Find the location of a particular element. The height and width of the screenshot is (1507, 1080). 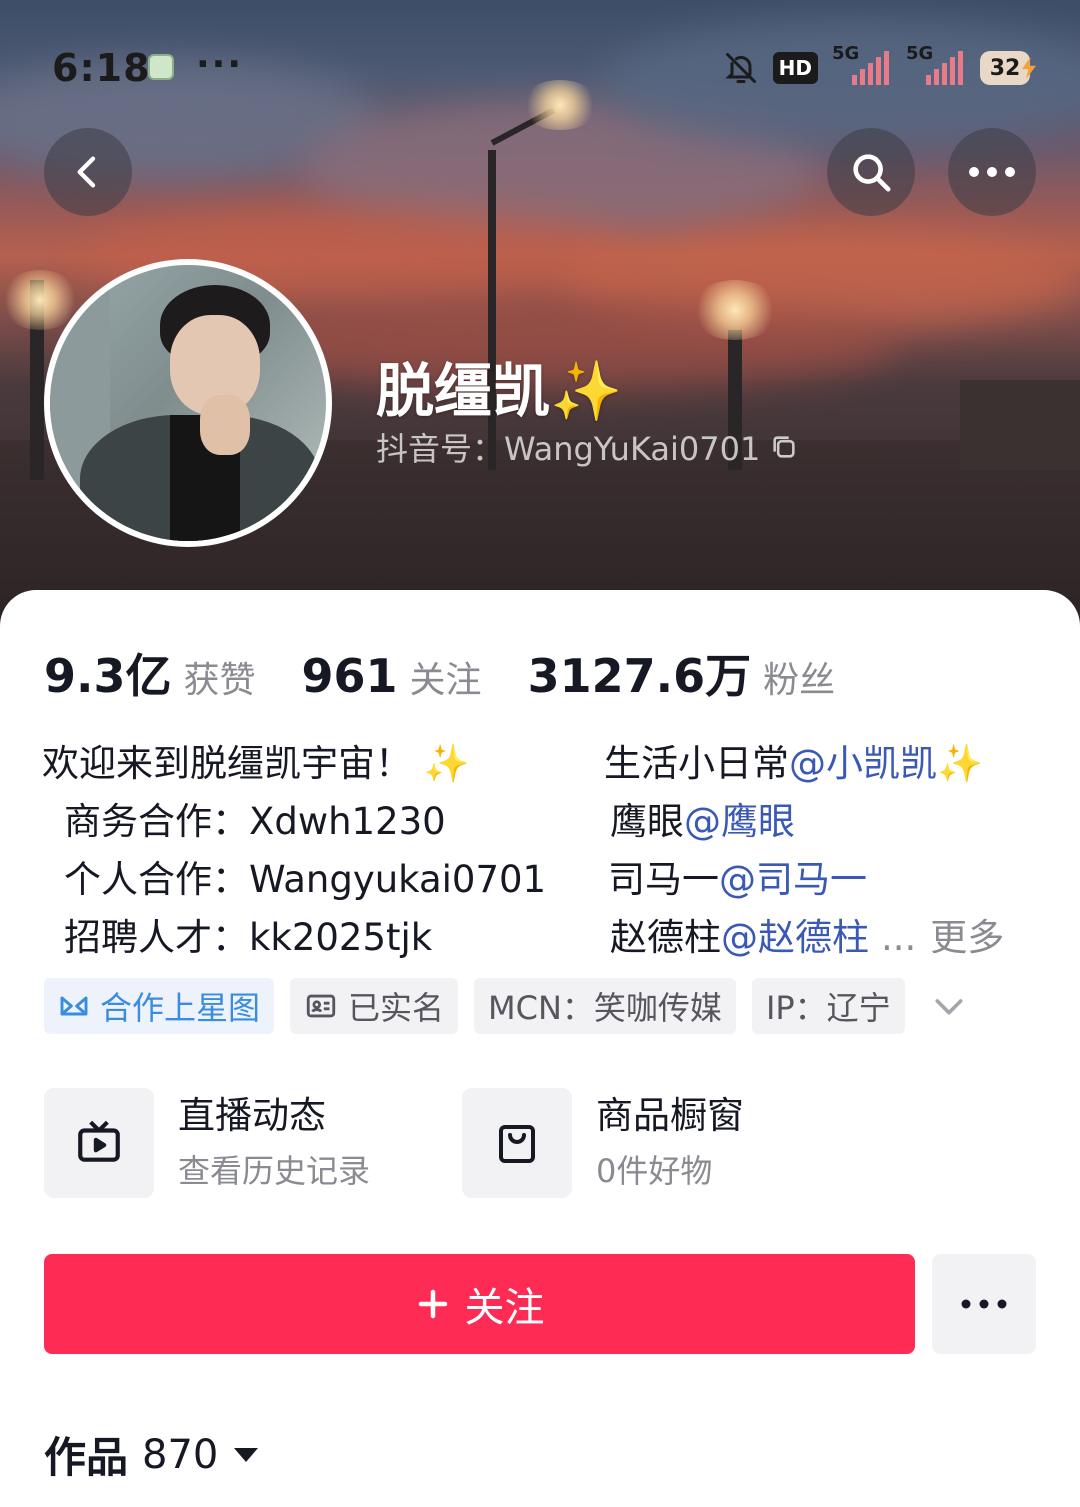

tv-icon is located at coordinates (99, 1141).